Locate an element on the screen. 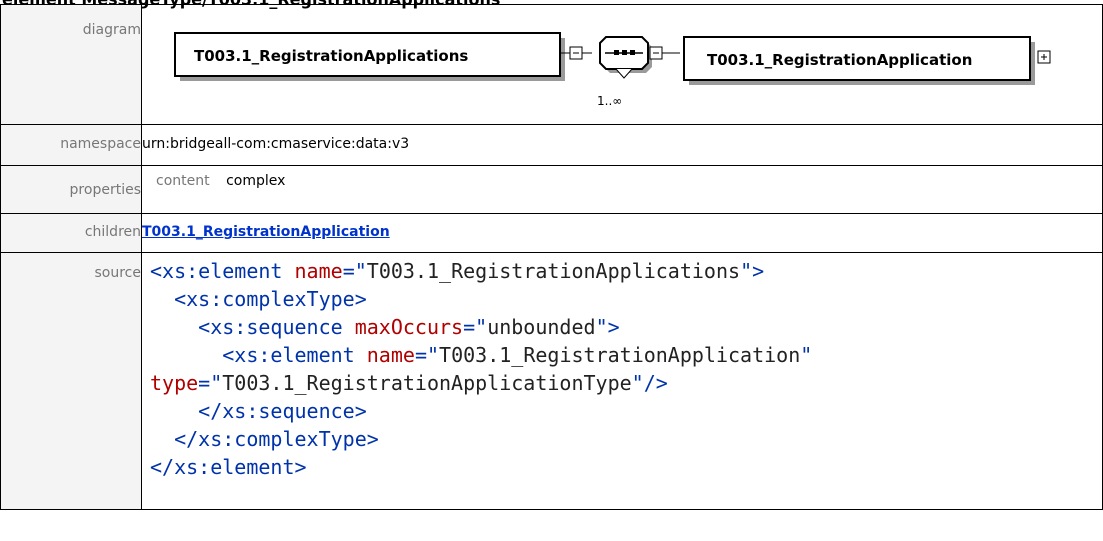  row-children: children T003.1_RegistrationApplication is located at coordinates (551, 233).